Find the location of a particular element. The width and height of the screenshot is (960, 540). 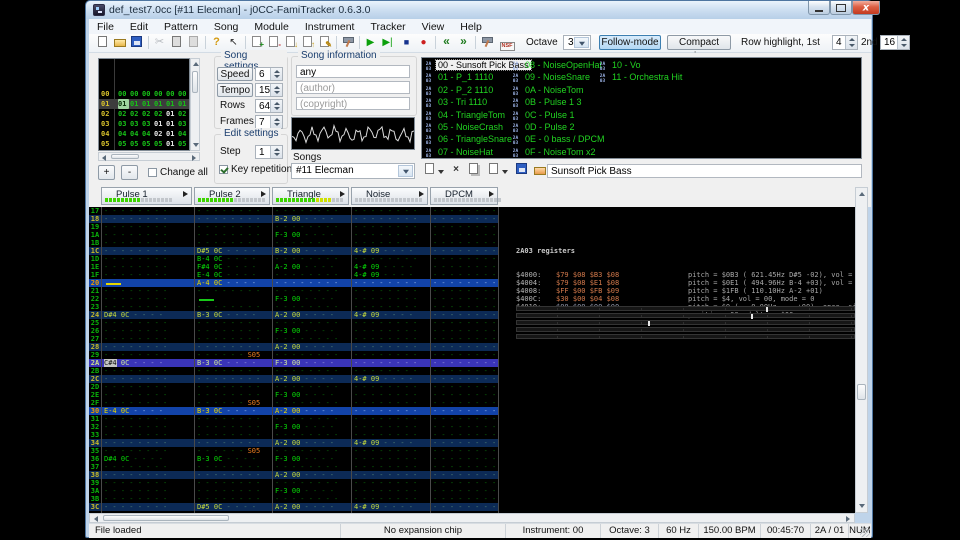

author-field: (author) is located at coordinates (353, 87).